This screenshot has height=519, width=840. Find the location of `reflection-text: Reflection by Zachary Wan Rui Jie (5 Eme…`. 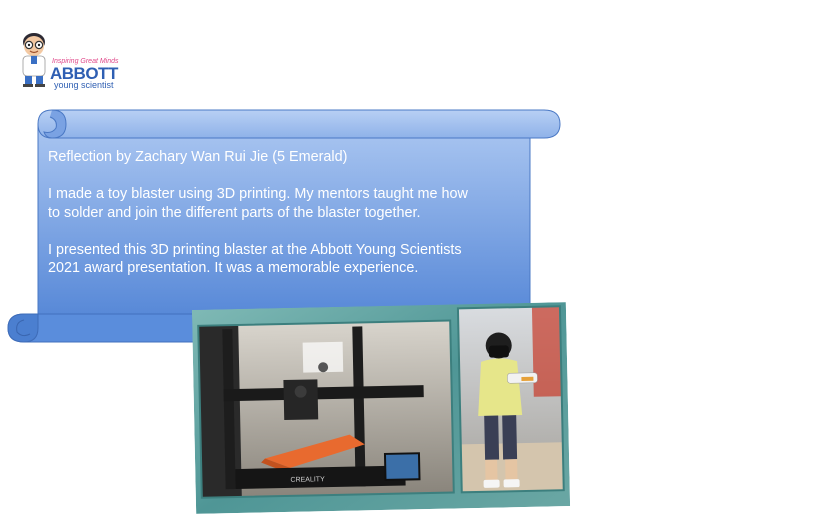

reflection-text: Reflection by Zachary Wan Rui Jie (5 Eme… is located at coordinates (287, 213).